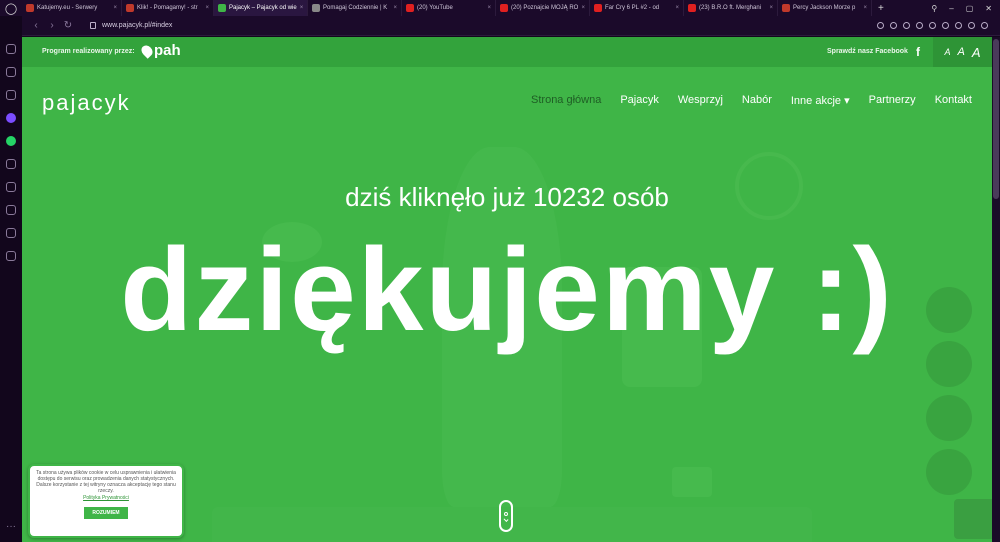 This screenshot has height=542, width=1000. I want to click on cube-icon, so click(11, 233).